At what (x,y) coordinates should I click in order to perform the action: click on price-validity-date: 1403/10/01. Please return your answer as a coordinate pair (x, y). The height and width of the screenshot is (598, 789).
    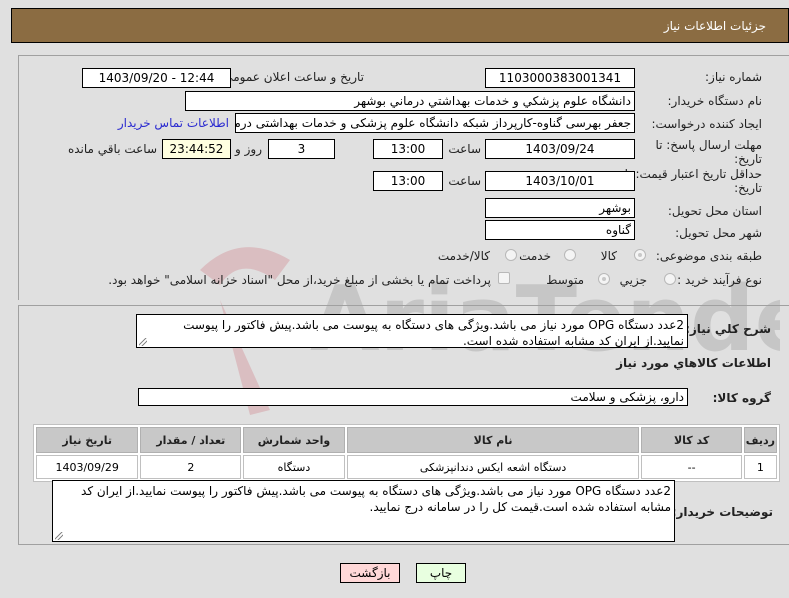
    Looking at the image, I should click on (560, 181).